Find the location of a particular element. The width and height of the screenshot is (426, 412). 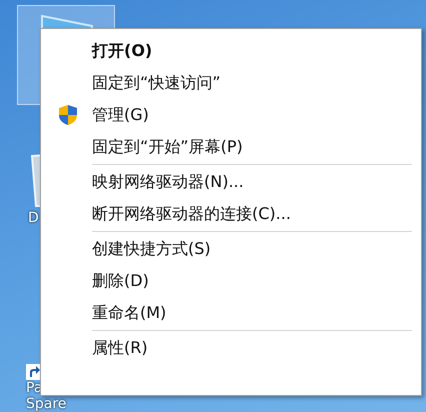

menu-item: 创建快捷方式(S) is located at coordinates (151, 249).